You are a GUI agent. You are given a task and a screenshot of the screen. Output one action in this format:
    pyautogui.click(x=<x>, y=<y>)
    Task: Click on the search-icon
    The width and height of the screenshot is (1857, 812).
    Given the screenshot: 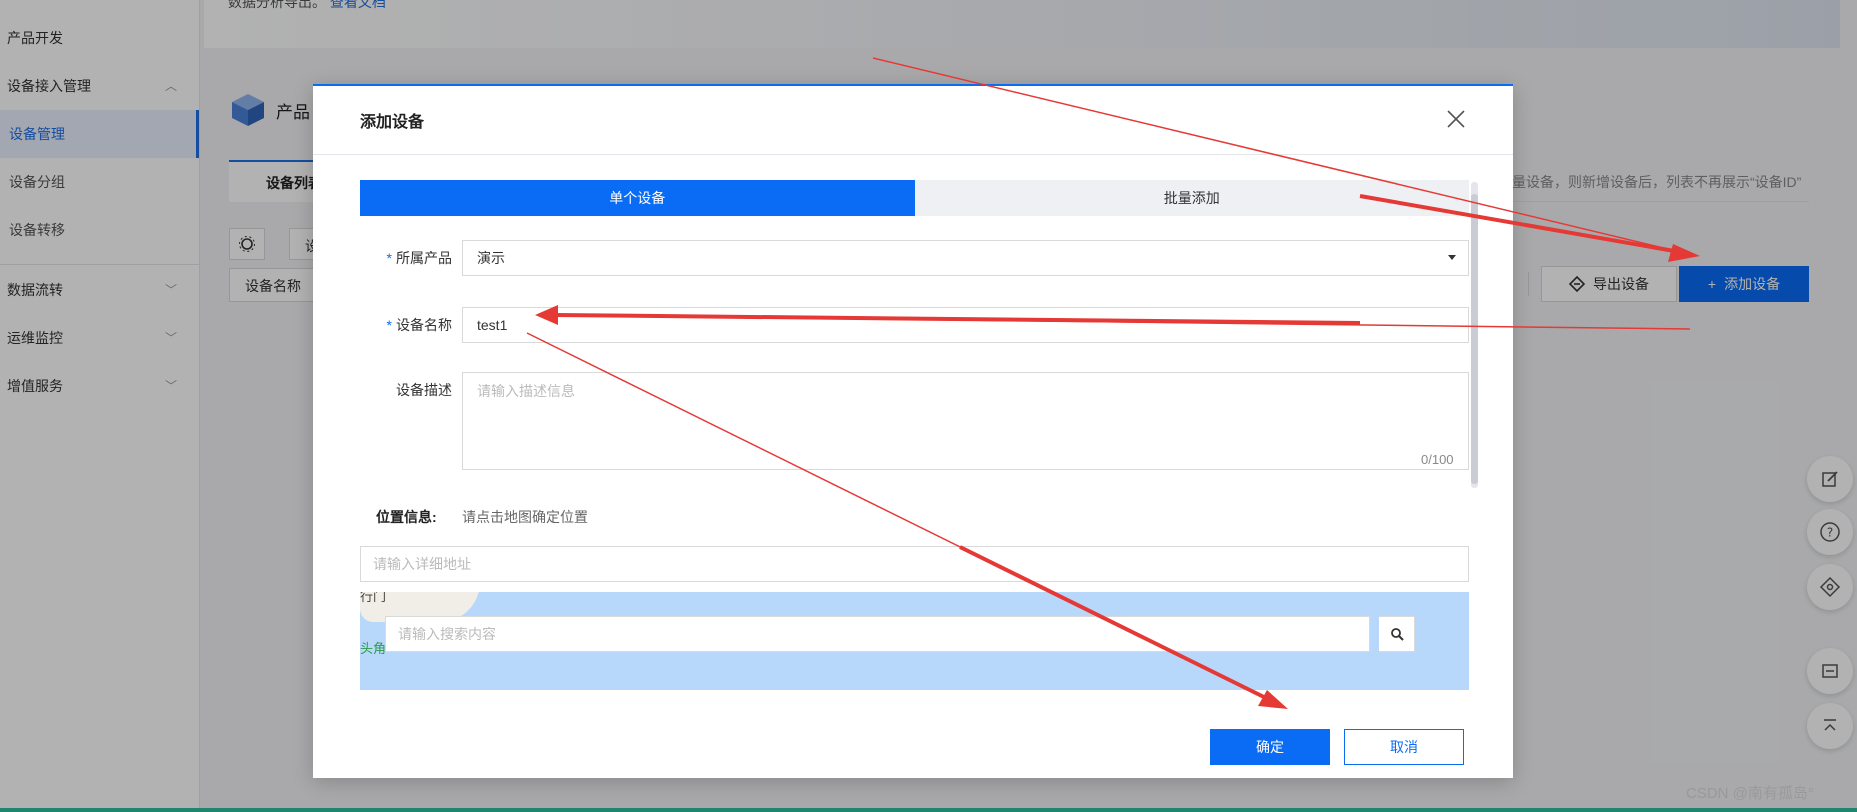 What is the action you would take?
    pyautogui.click(x=1397, y=634)
    